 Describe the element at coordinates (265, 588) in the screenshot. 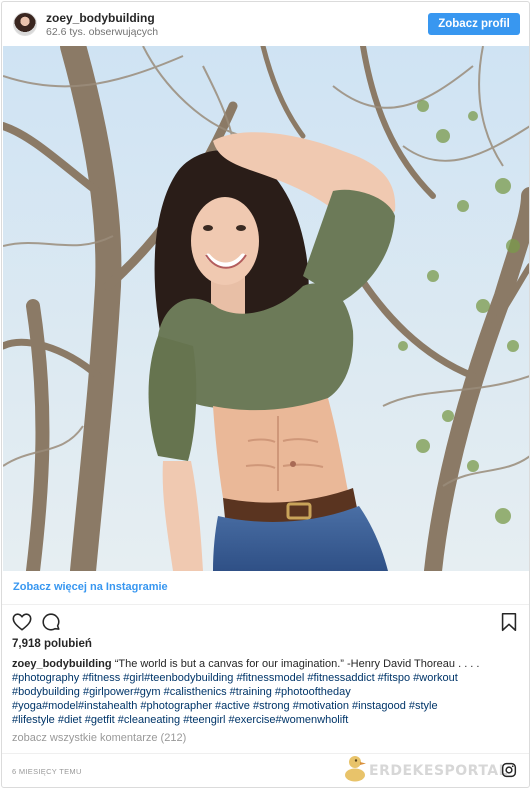

I see `see-more-link: Zobacz więcej na Instagramie` at that location.